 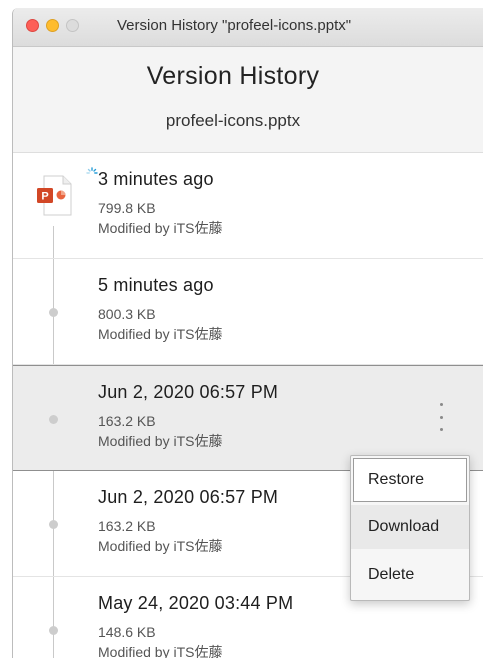 What do you see at coordinates (72, 25) in the screenshot?
I see `zoom-window-button` at bounding box center [72, 25].